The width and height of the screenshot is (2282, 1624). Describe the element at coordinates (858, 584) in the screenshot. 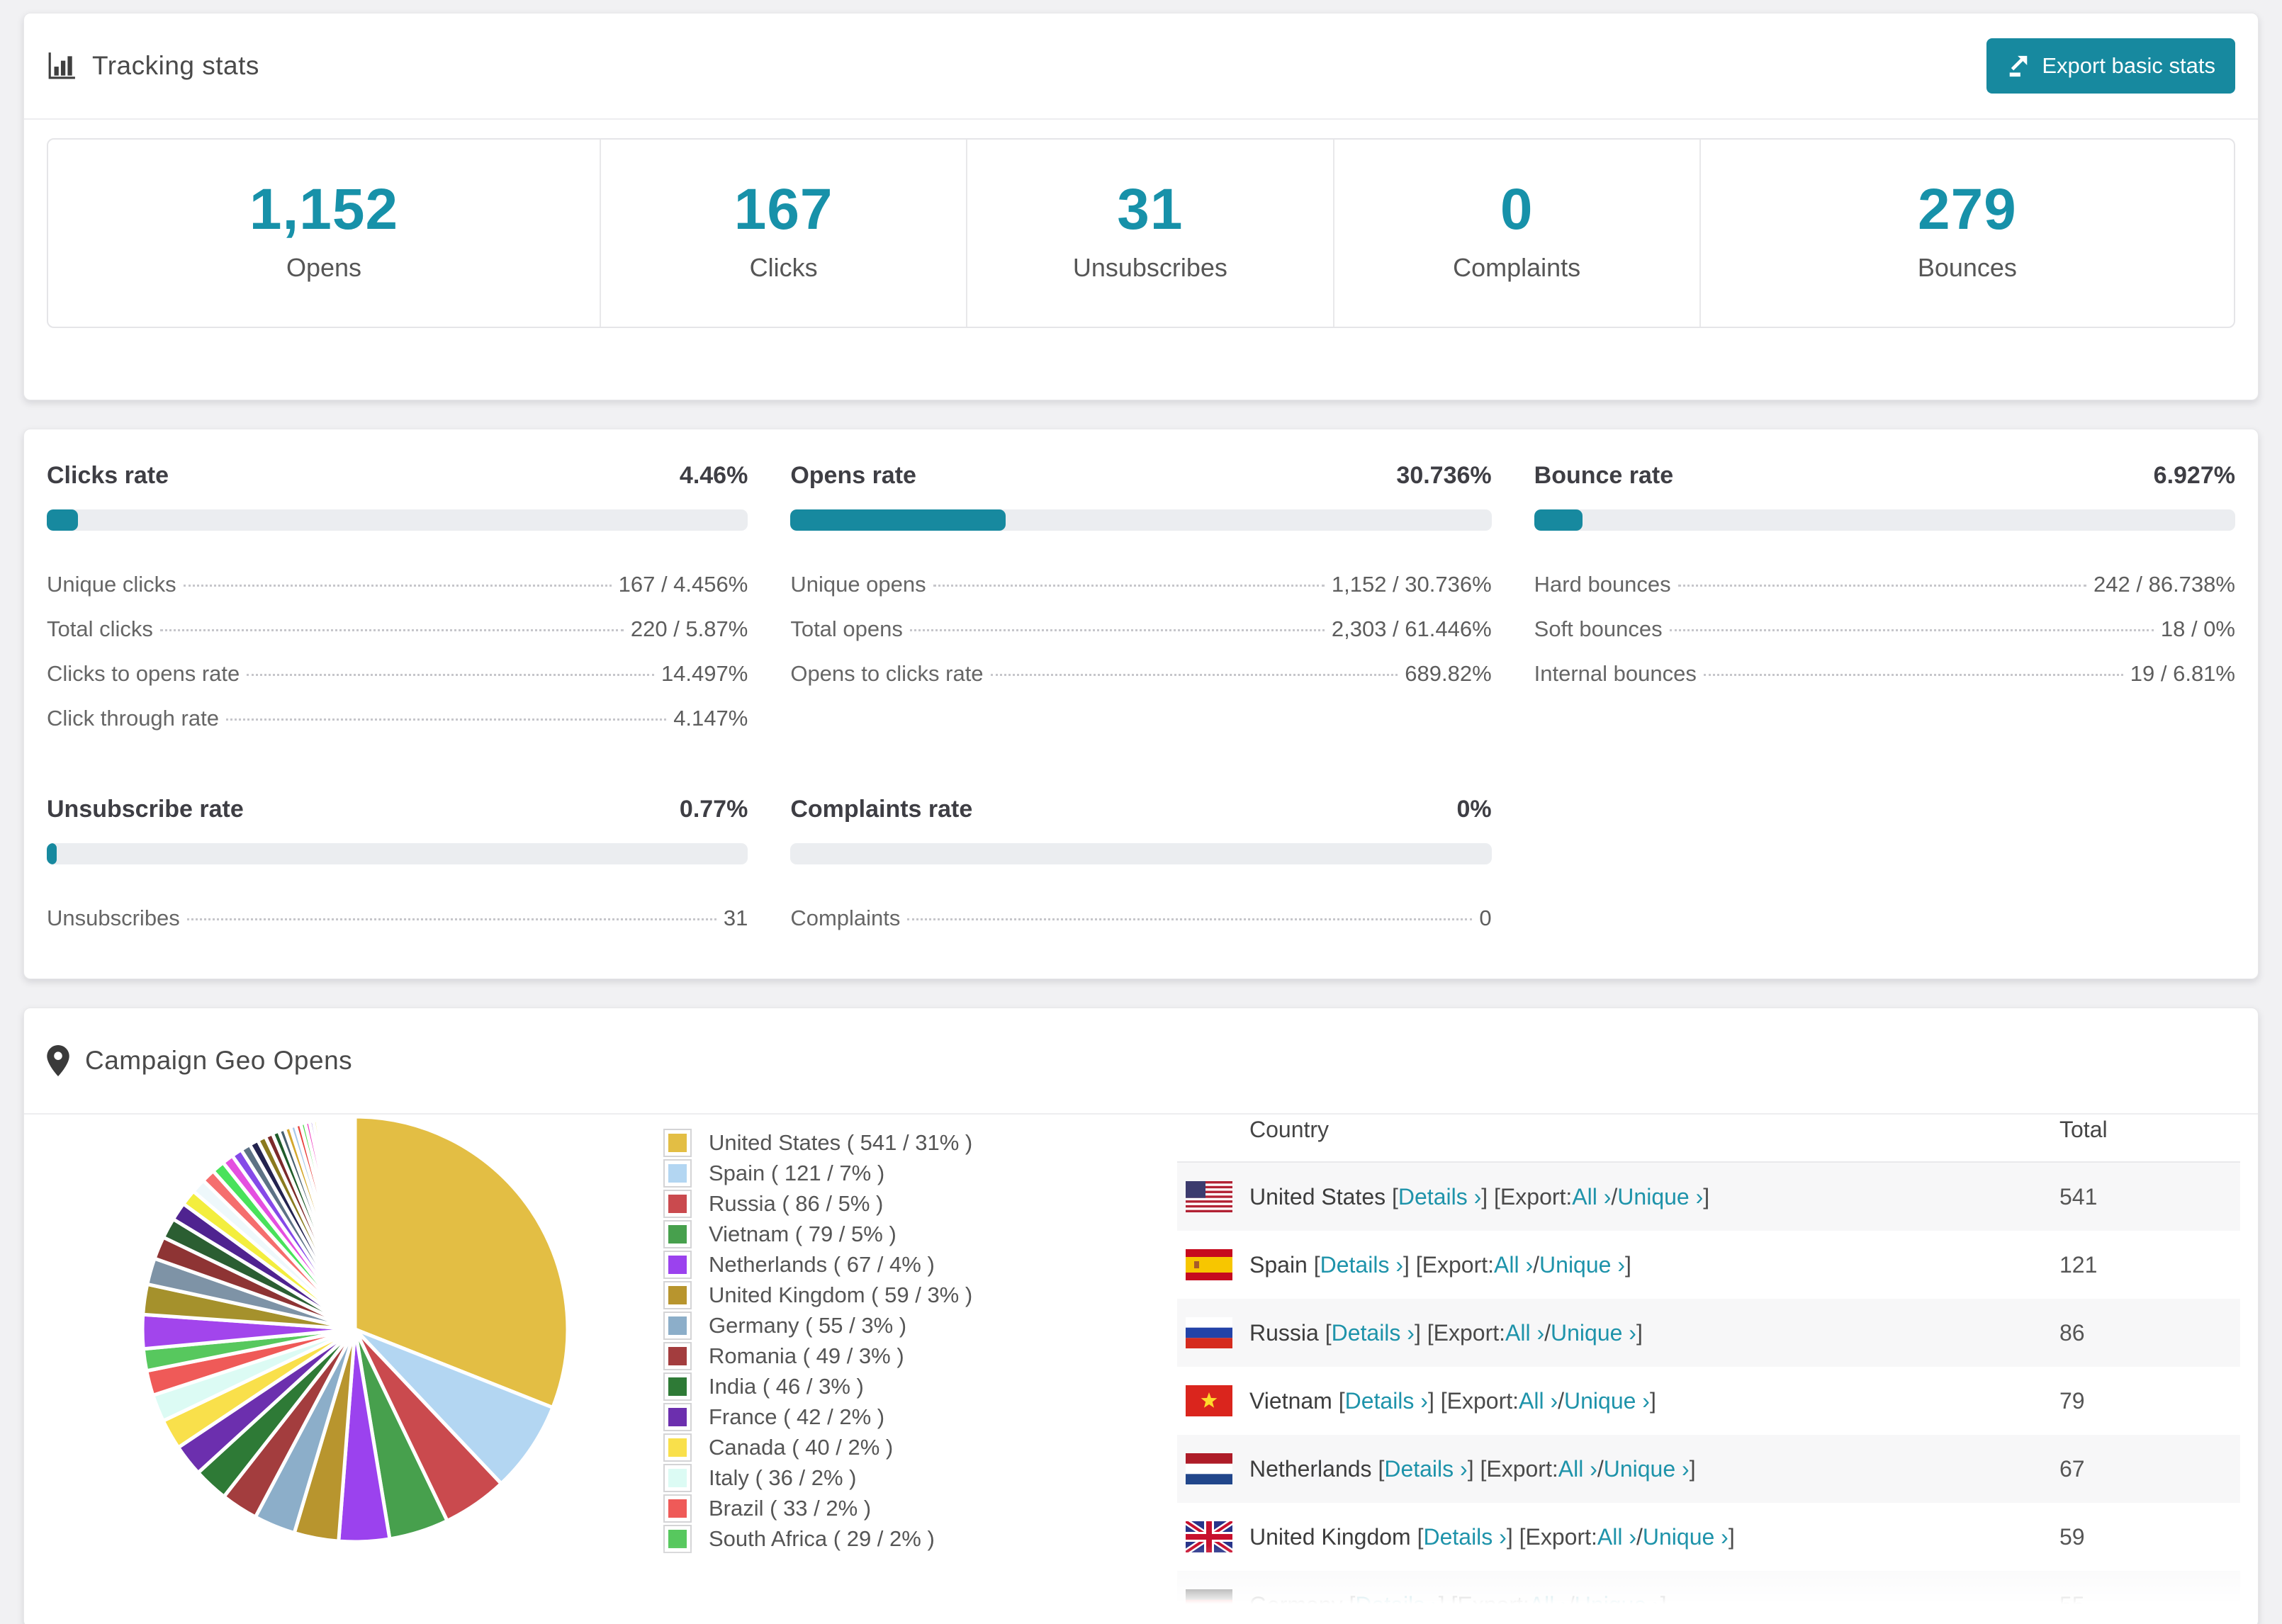

I see `rate-row-label: Unique opens` at that location.